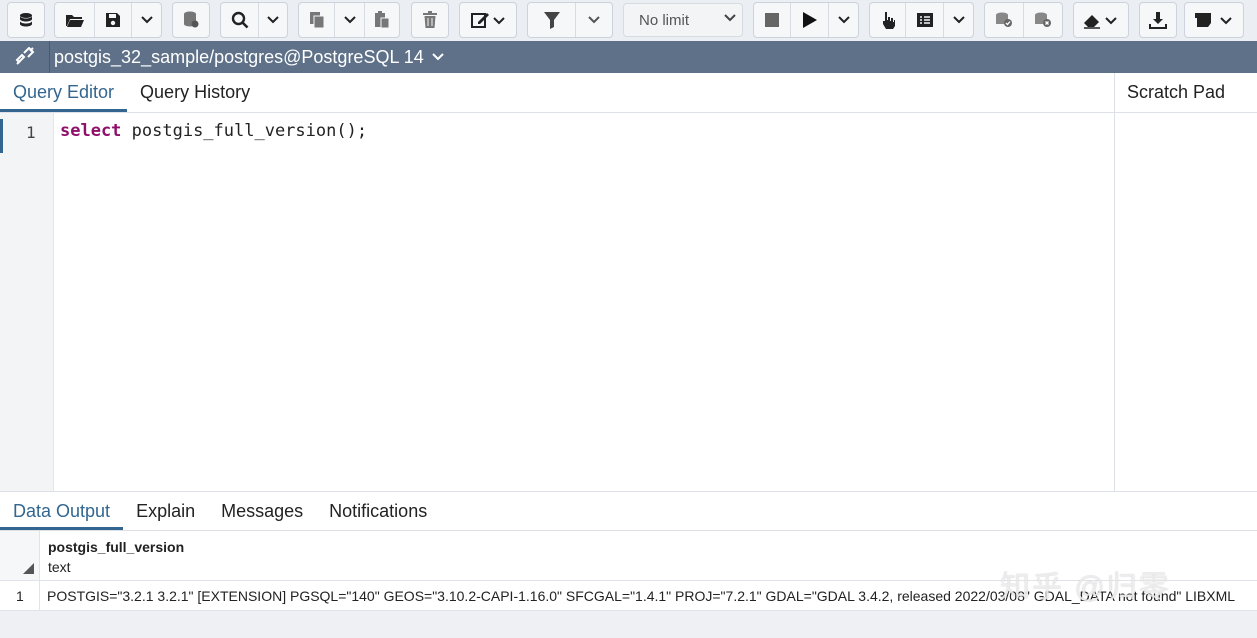 This screenshot has width=1257, height=638. Describe the element at coordinates (1185, 302) in the screenshot. I see `scratch-pad-textarea` at that location.